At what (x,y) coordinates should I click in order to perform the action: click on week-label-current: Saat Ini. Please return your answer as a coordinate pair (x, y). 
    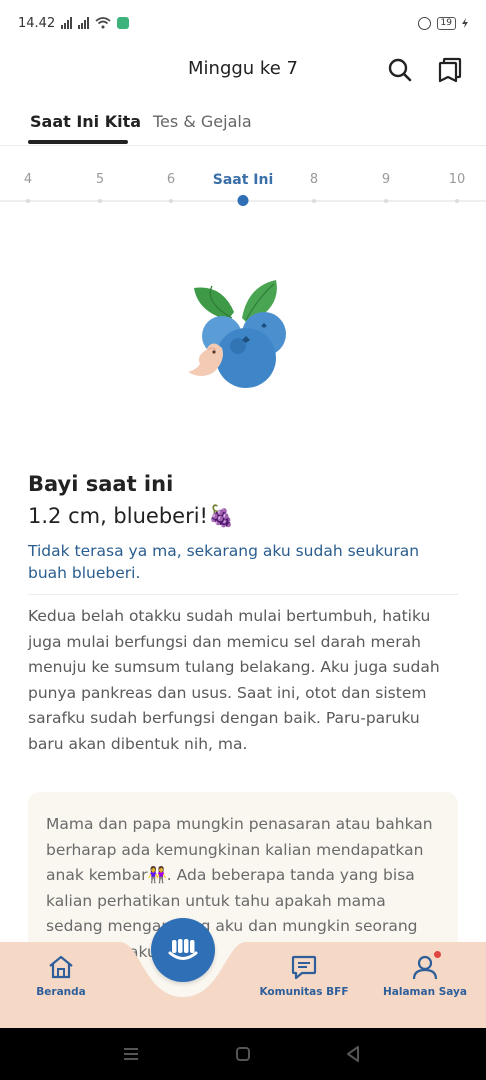
    Looking at the image, I should click on (243, 180).